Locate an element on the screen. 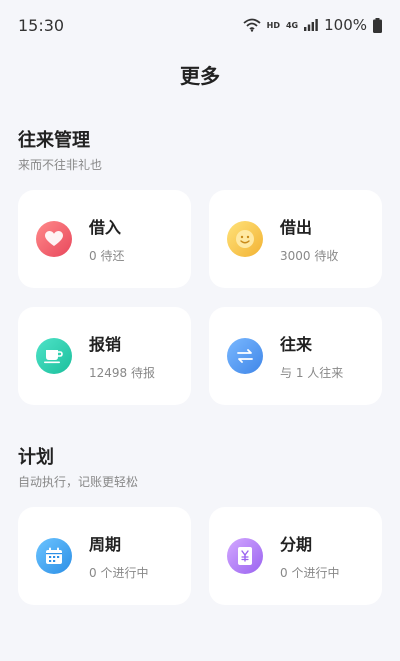 The image size is (400, 661). heart-icon is located at coordinates (54, 239).